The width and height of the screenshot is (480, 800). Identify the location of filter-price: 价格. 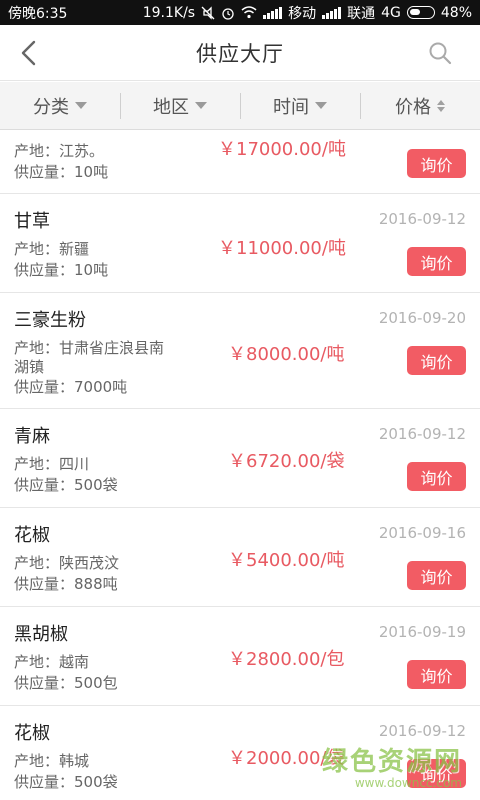
(420, 106).